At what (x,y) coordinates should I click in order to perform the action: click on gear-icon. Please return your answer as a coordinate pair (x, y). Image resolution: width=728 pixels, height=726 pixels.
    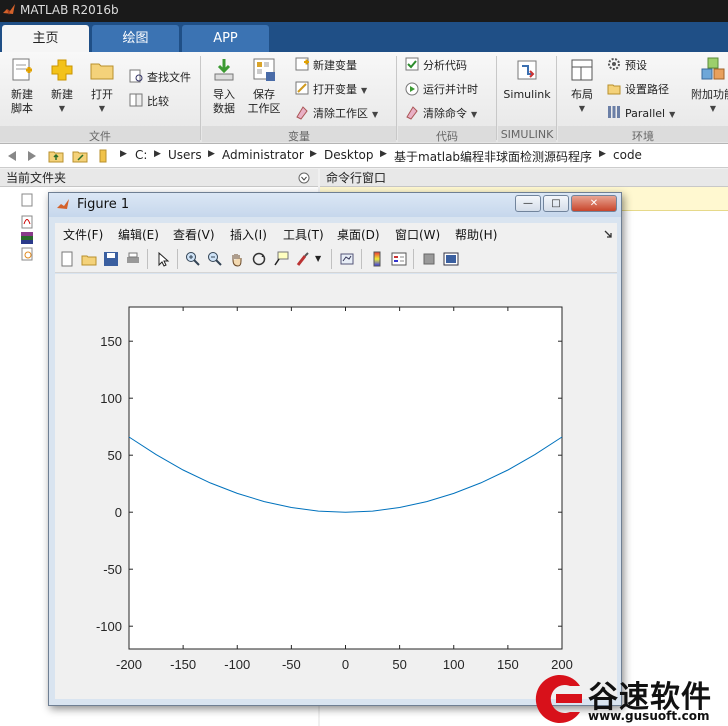
    Looking at the image, I should click on (614, 64).